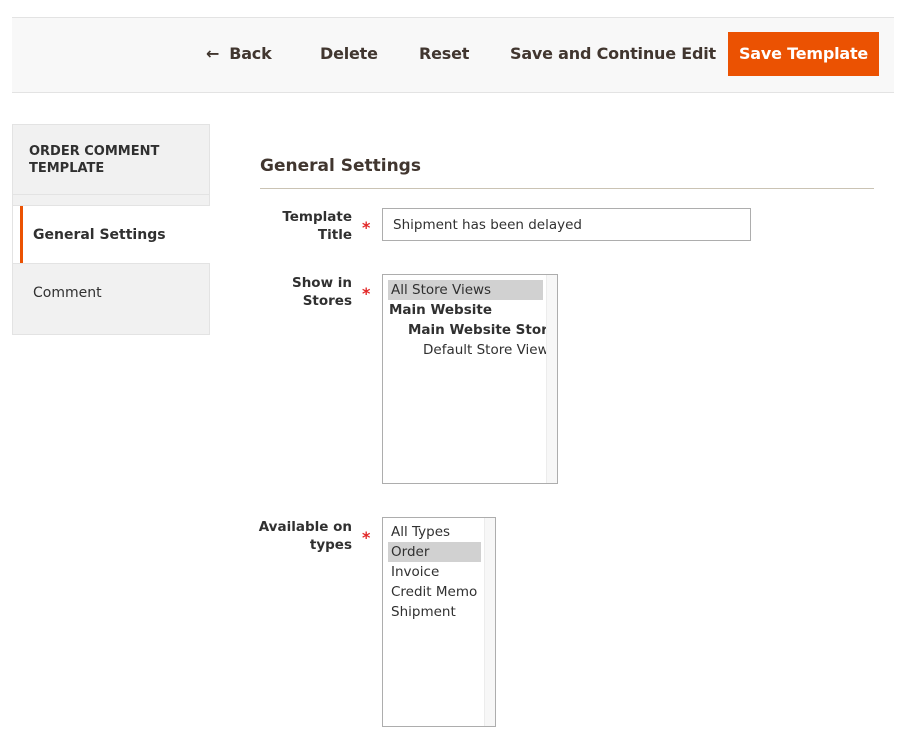 This screenshot has height=743, width=905. Describe the element at coordinates (434, 552) in the screenshot. I see `type-option-order: Order` at that location.